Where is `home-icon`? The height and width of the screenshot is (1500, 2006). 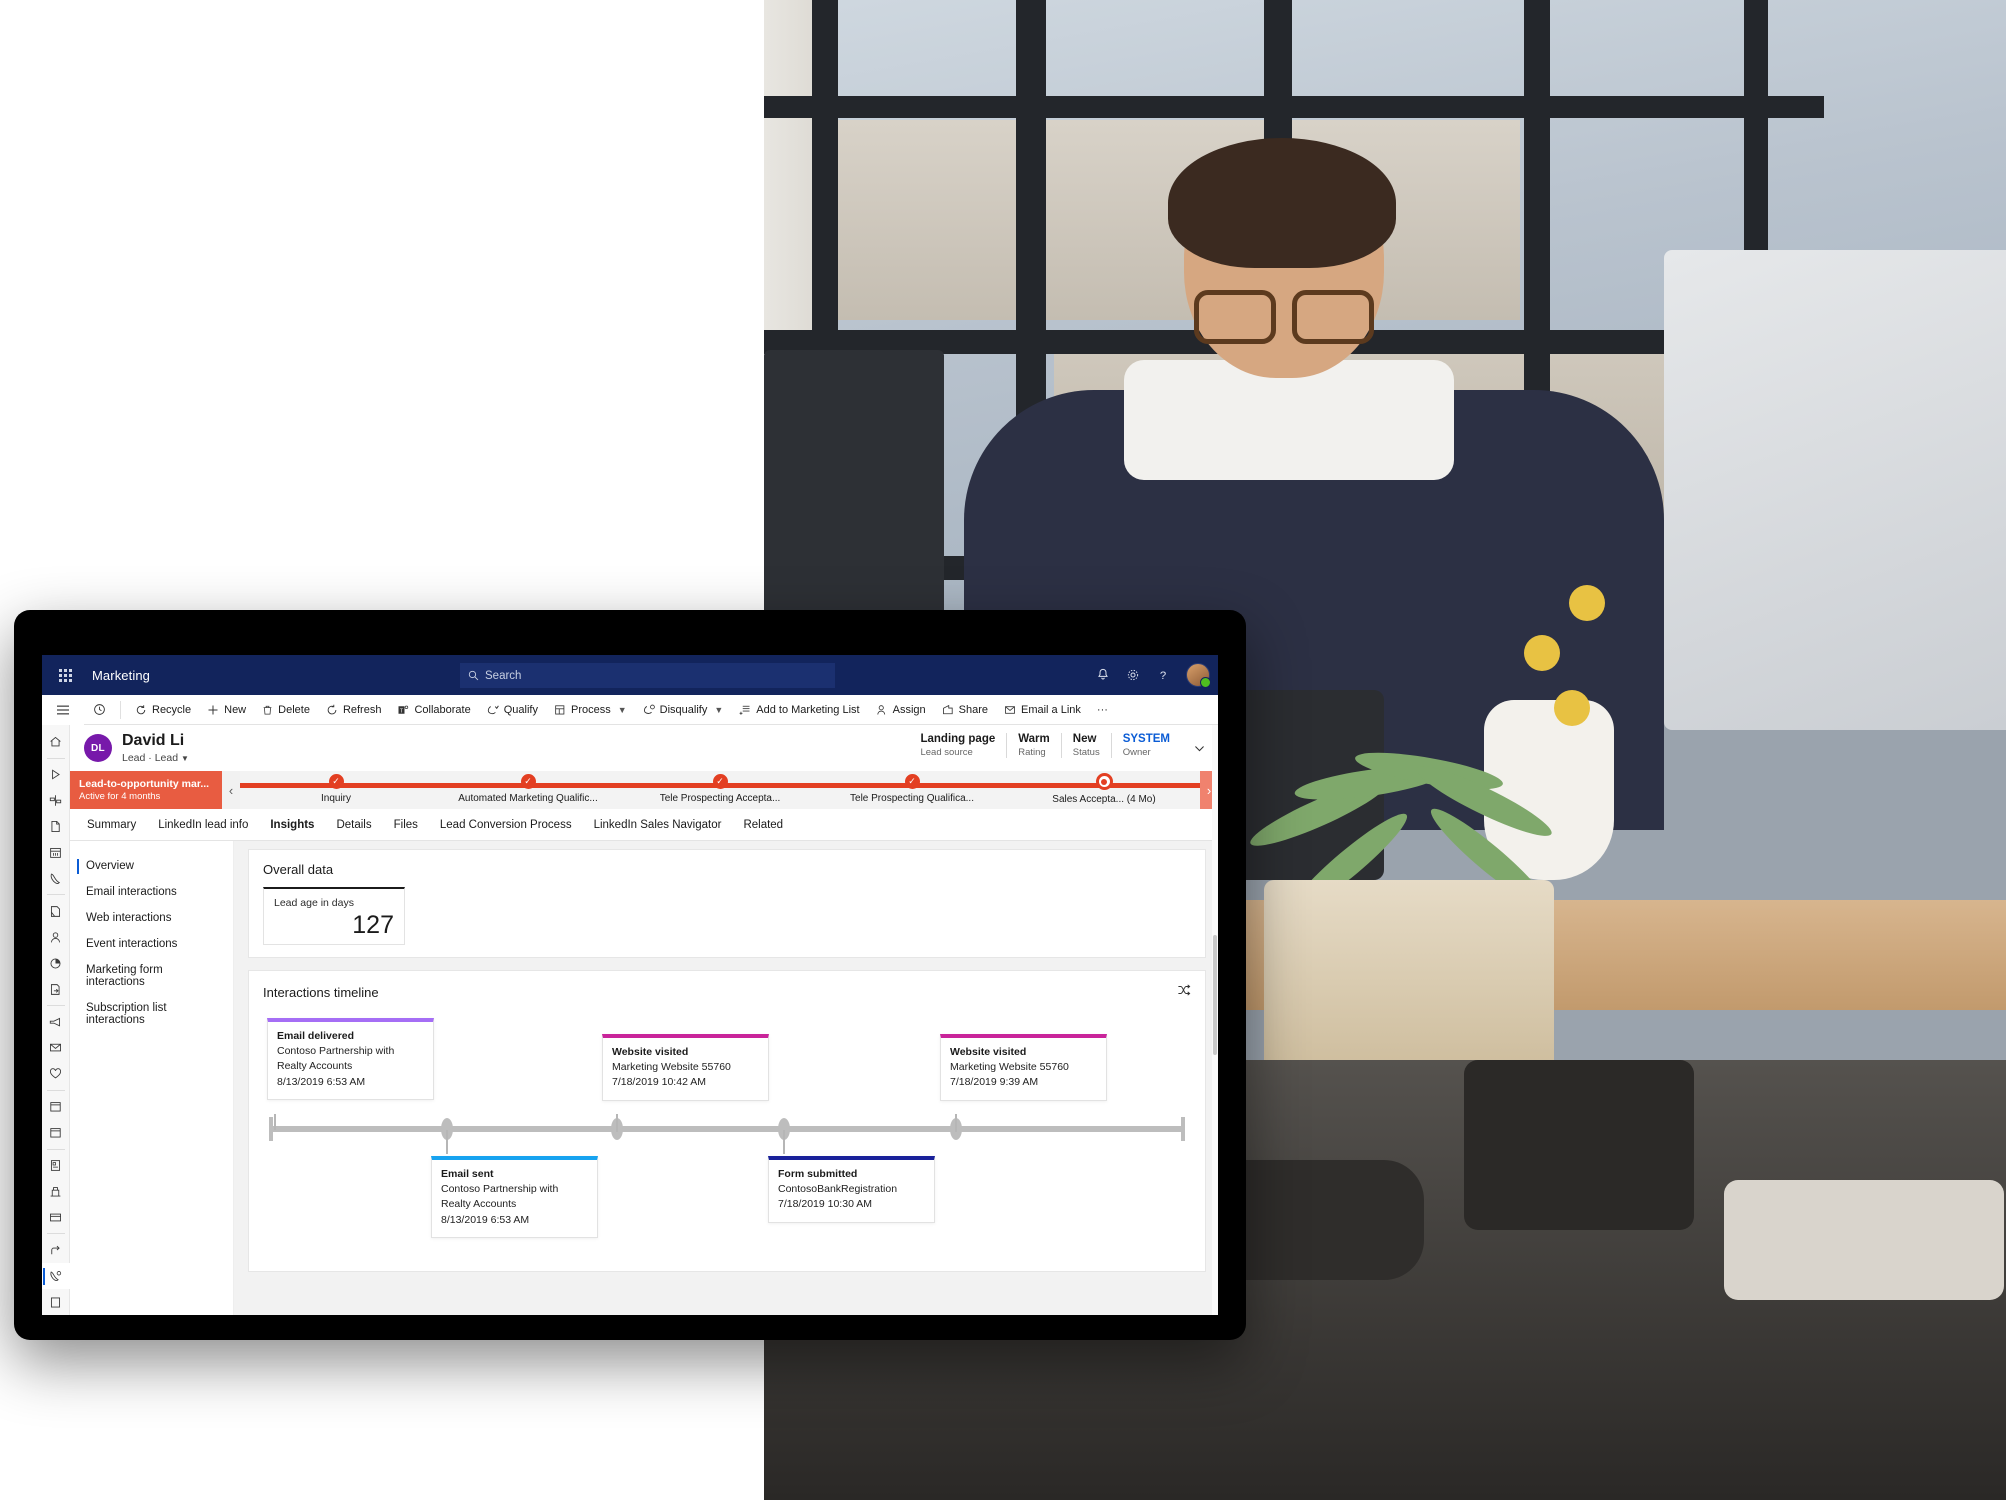
home-icon is located at coordinates (55, 742).